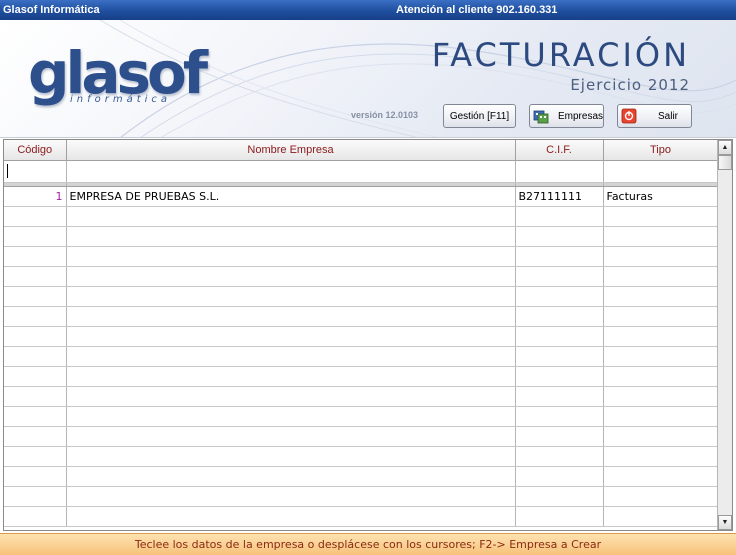  What do you see at coordinates (581, 116) in the screenshot?
I see `empresas-button-label: Empresas` at bounding box center [581, 116].